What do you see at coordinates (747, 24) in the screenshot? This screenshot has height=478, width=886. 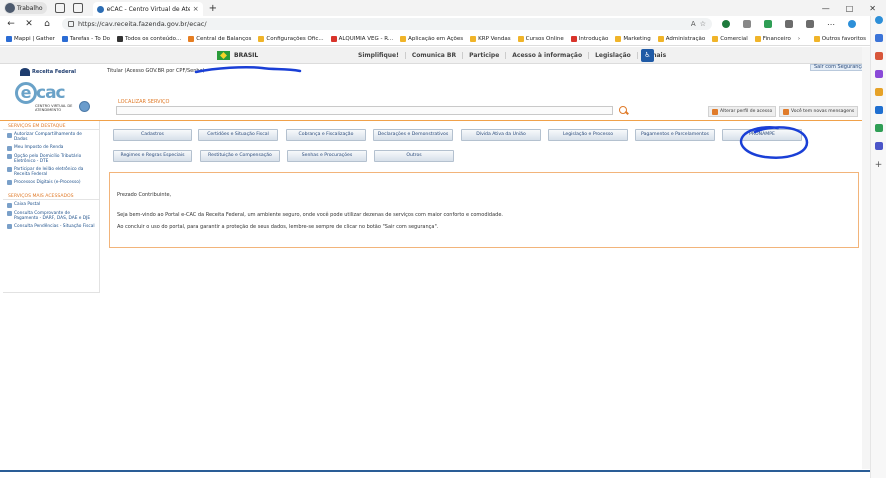 I see `split-screen-icon` at bounding box center [747, 24].